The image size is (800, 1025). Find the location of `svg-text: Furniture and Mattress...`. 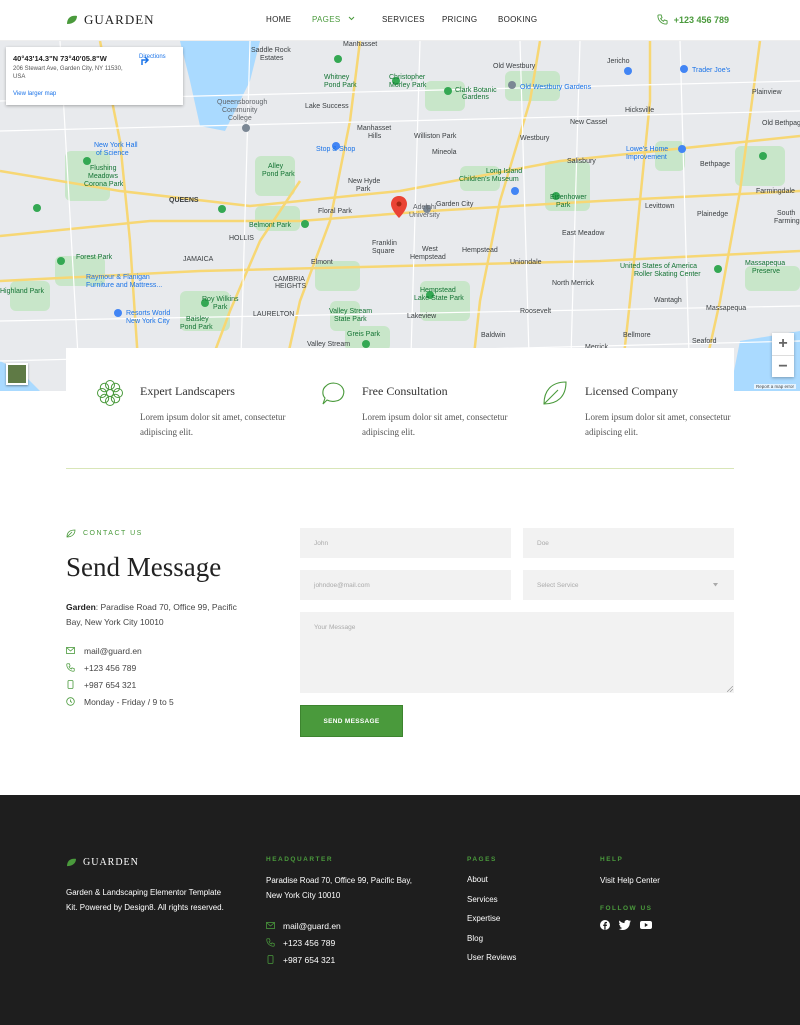

svg-text: Furniture and Mattress... is located at coordinates (124, 285).